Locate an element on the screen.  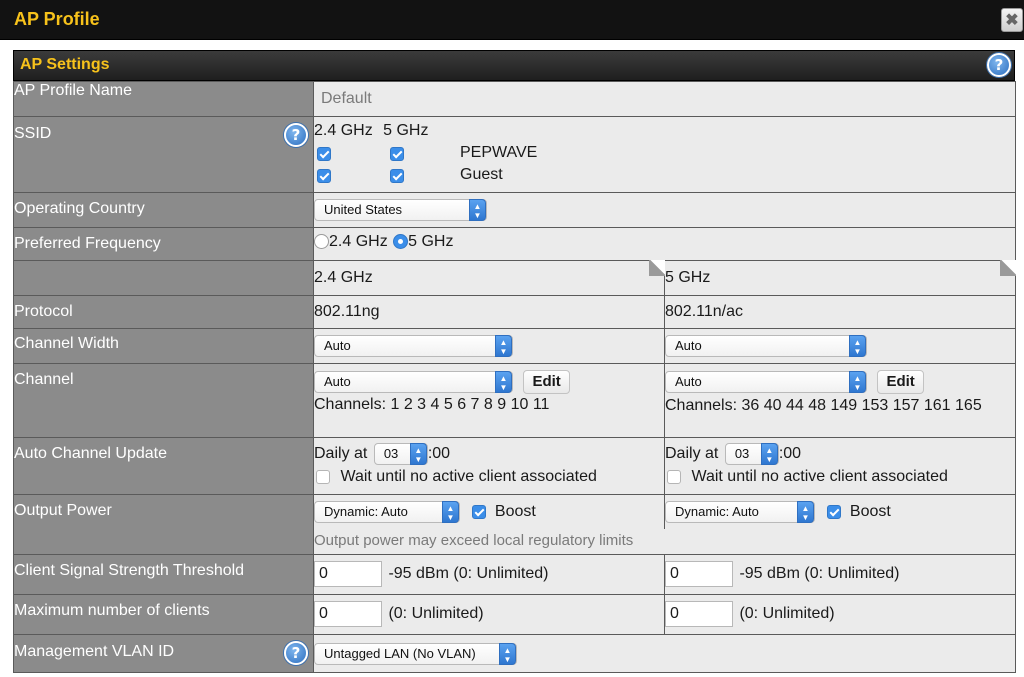
ssid-col-5: 5 GHz is located at coordinates (406, 130).